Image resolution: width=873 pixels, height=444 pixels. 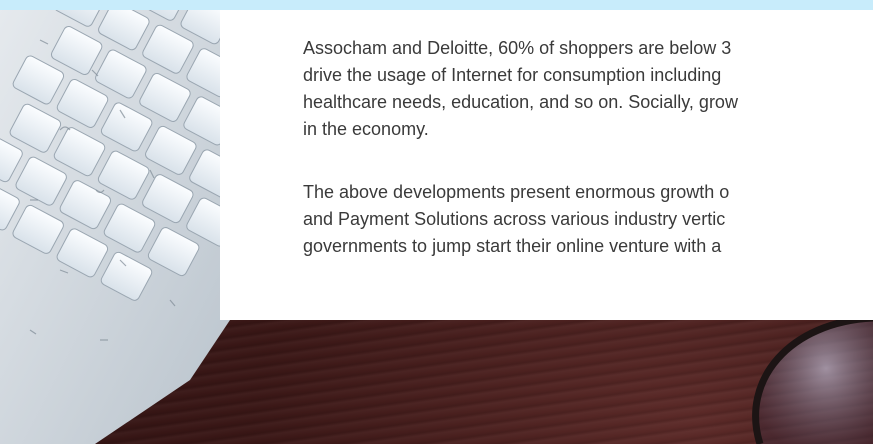 What do you see at coordinates (436, 5) in the screenshot?
I see `top-banner-strip` at bounding box center [436, 5].